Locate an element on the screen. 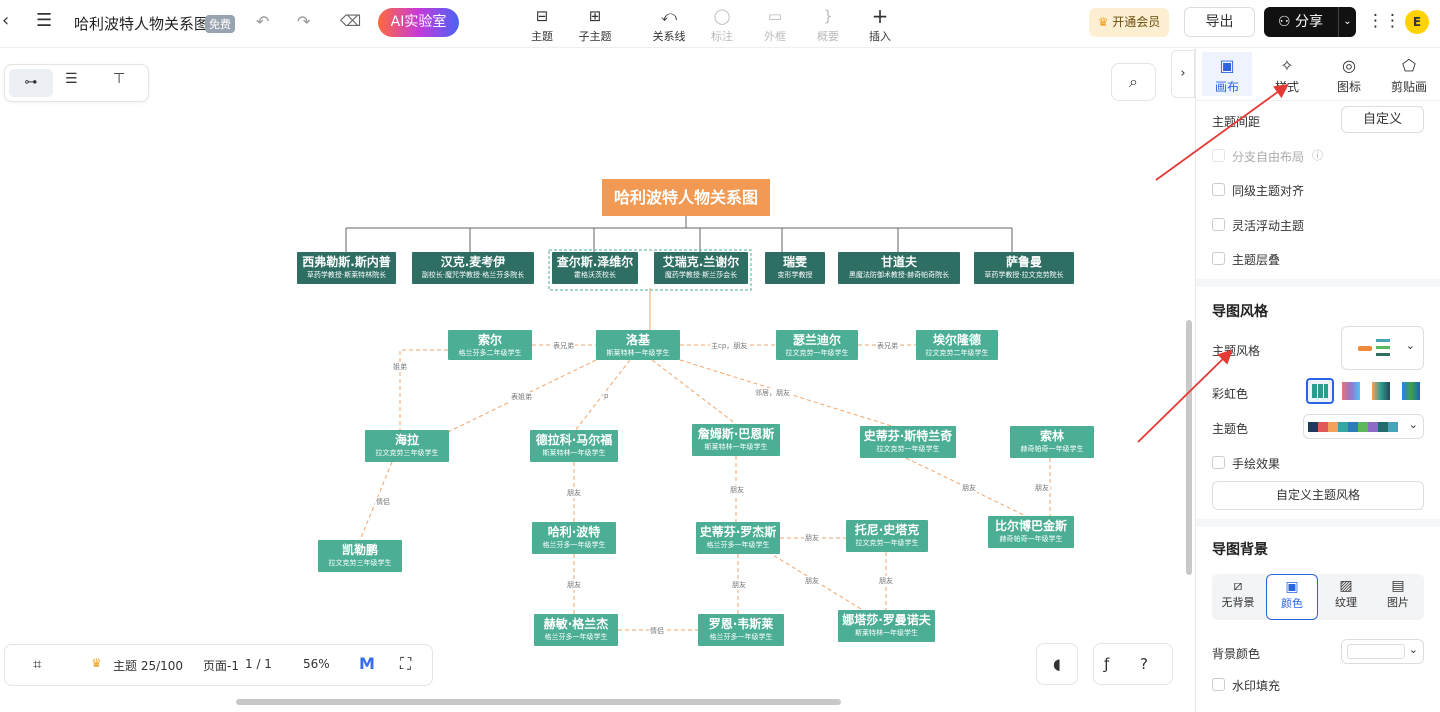 This screenshot has height=712, width=1440. annotation-arrows is located at coordinates (1213, 263).